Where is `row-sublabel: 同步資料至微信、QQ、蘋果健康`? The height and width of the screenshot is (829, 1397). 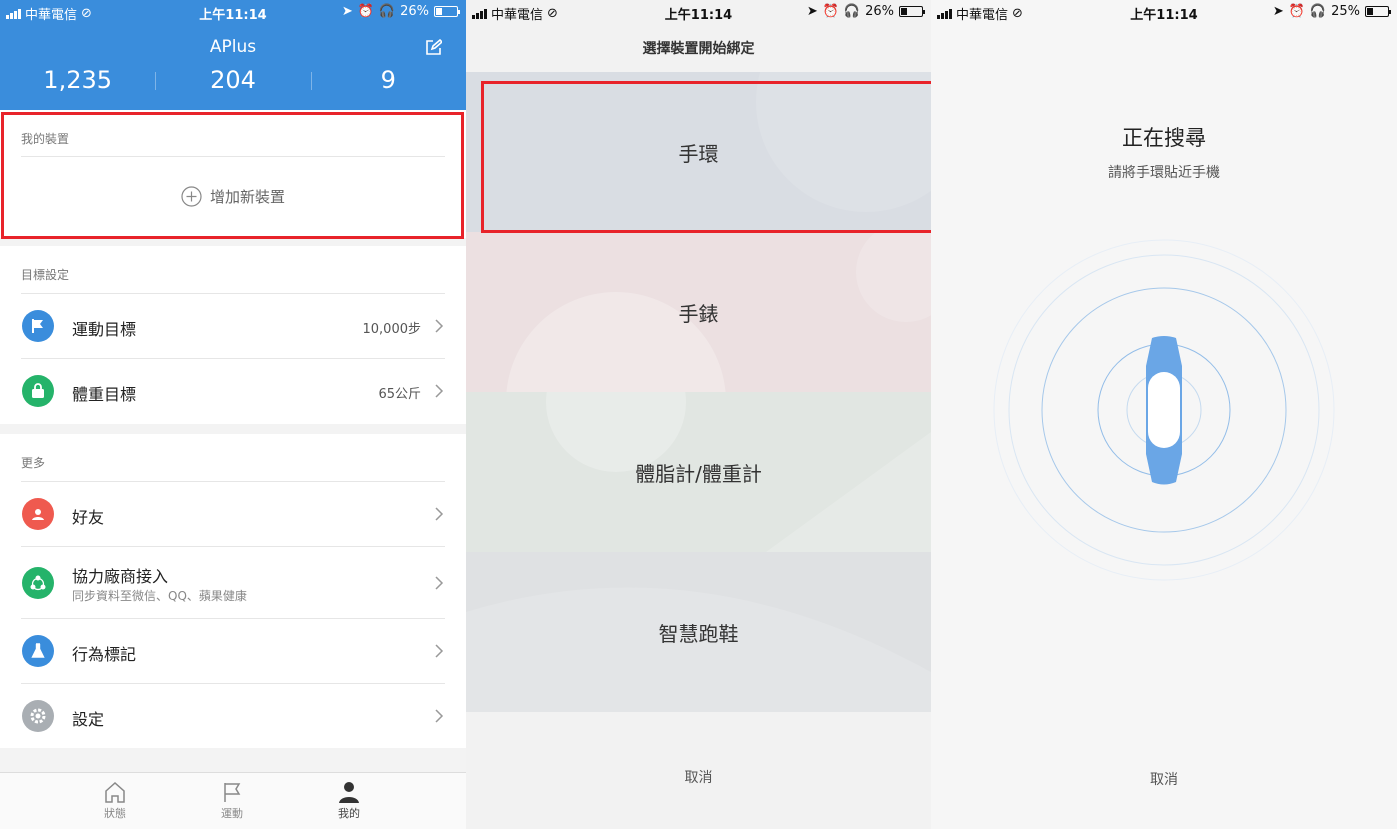 row-sublabel: 同步資料至微信、QQ、蘋果健康 is located at coordinates (159, 596).